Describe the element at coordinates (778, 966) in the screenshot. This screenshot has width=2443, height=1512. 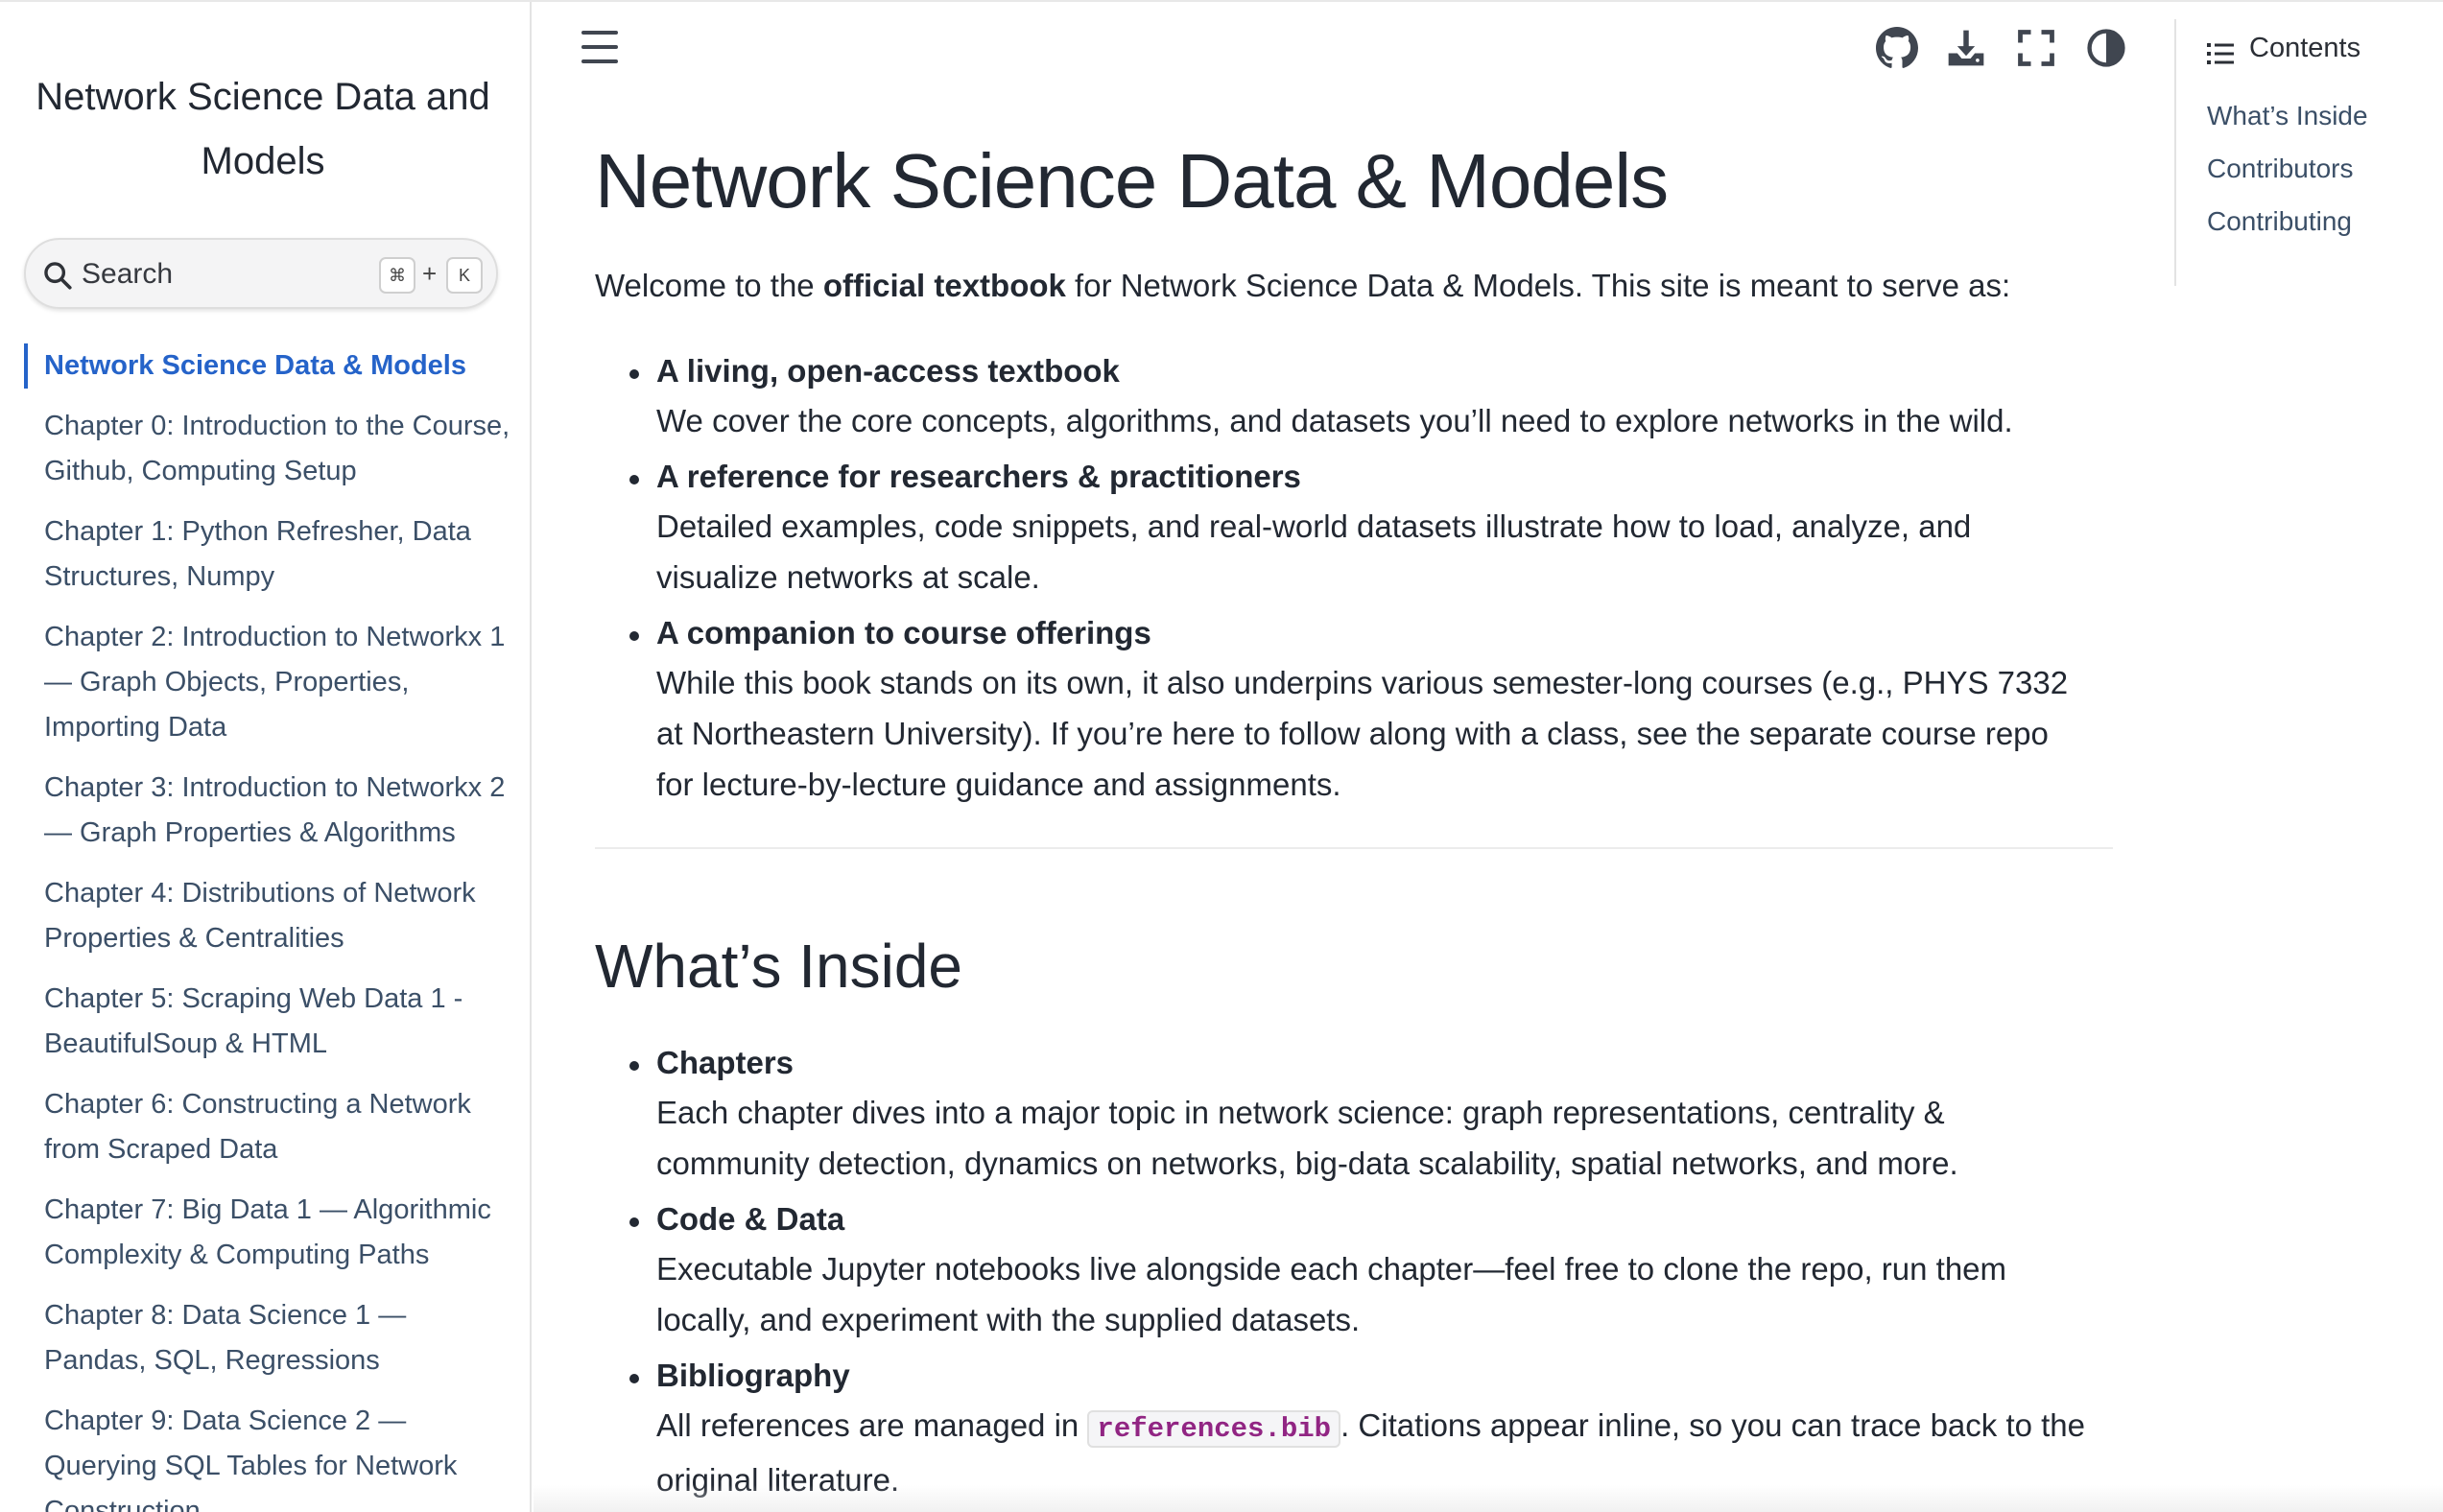
I see `section-heading-whats-inside: What’s Inside` at that location.